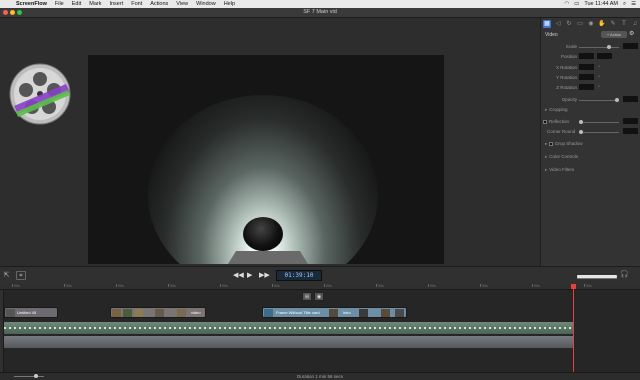 Image resolution: width=640 pixels, height=380 pixels. What do you see at coordinates (580, 24) in the screenshot?
I see `screen-recording-icon: ▭` at bounding box center [580, 24].